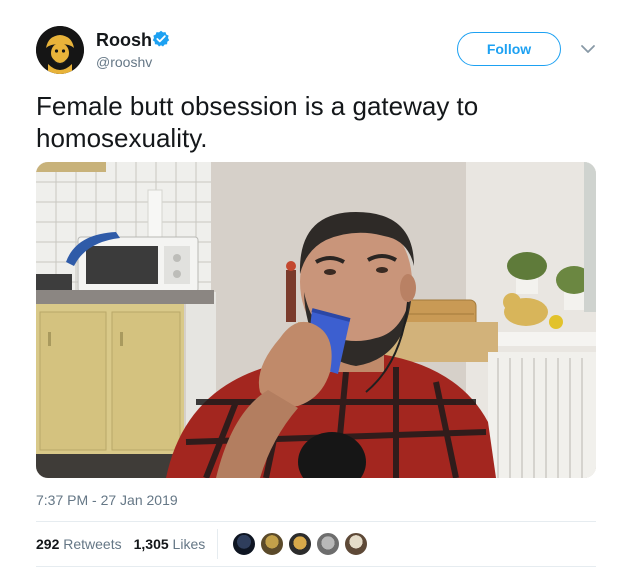  I want to click on liker-avatars, so click(302, 544).